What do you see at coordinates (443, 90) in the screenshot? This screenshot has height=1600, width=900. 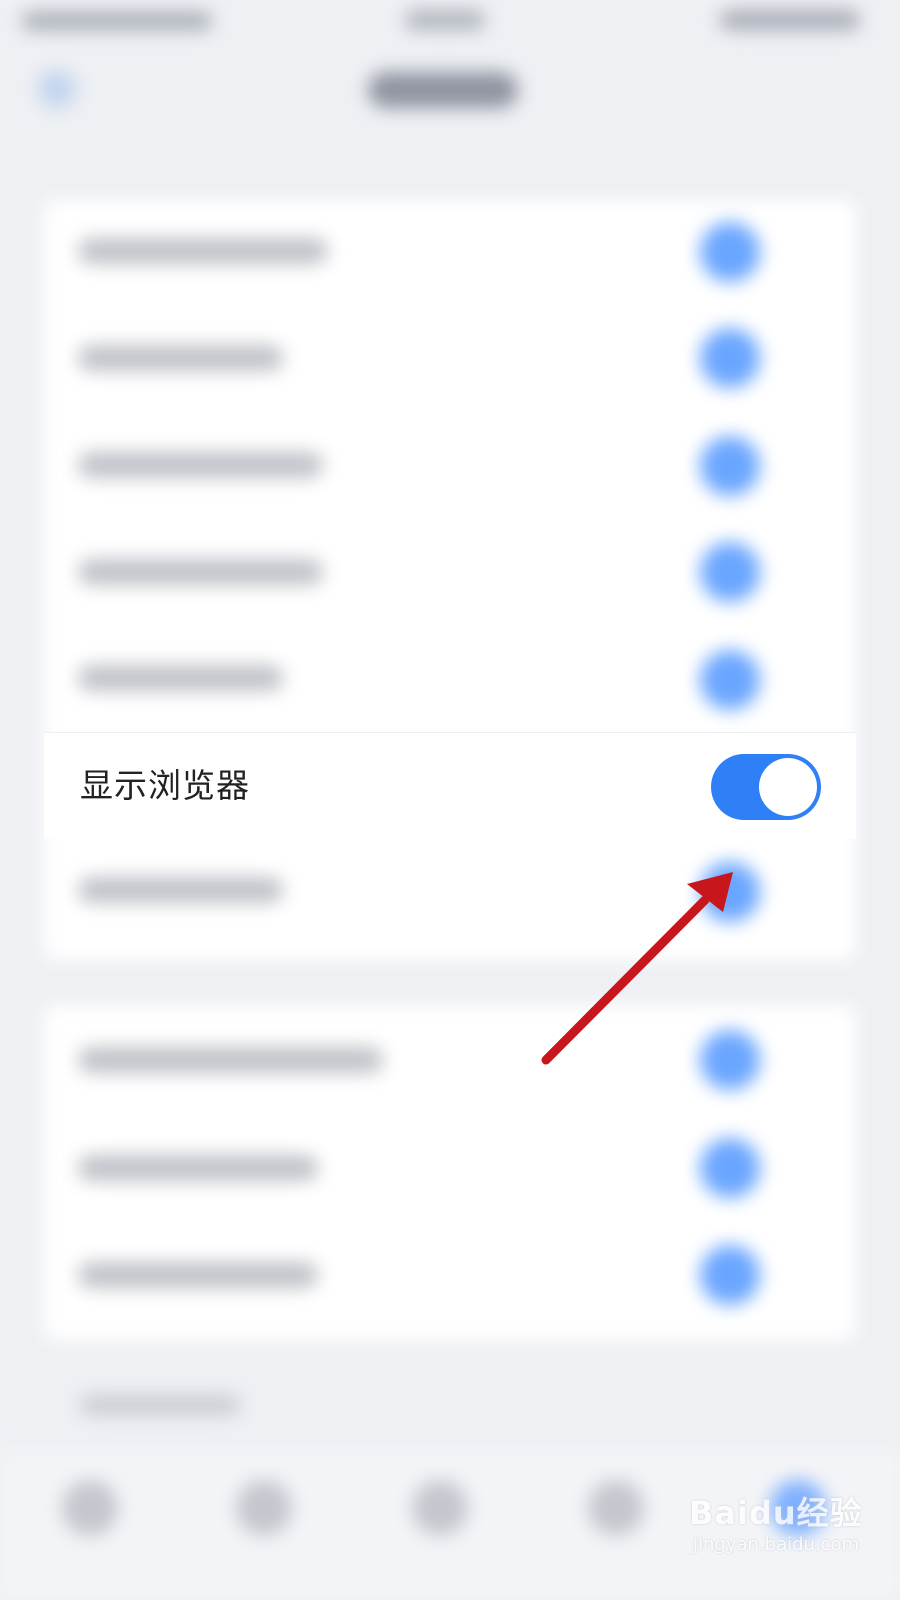 I see `page-title` at bounding box center [443, 90].